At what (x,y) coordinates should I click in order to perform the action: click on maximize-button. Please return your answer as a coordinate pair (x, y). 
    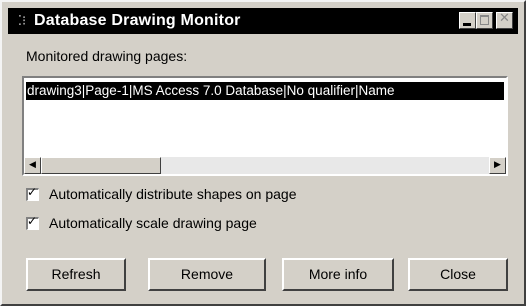
    Looking at the image, I should click on (484, 20).